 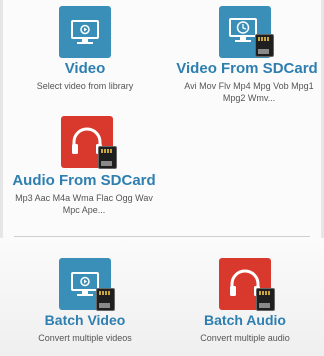 What do you see at coordinates (85, 301) in the screenshot?
I see `batch-video-tile: Batch Video Convert multiple videos` at bounding box center [85, 301].